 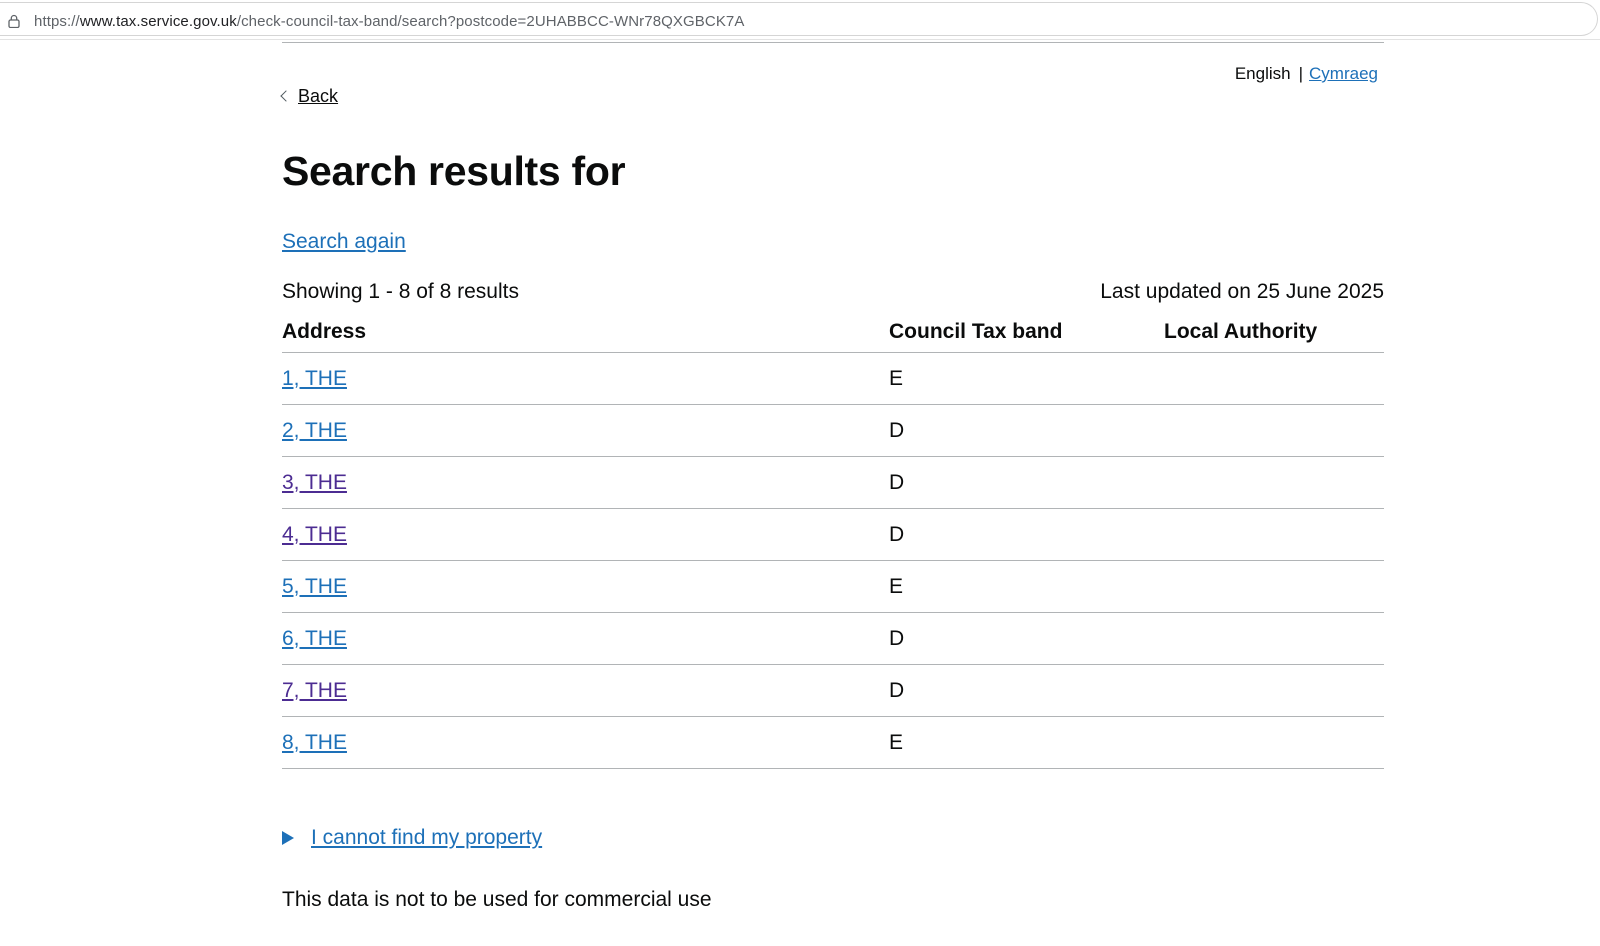 I want to click on address-link: 5, THE, so click(x=314, y=586).